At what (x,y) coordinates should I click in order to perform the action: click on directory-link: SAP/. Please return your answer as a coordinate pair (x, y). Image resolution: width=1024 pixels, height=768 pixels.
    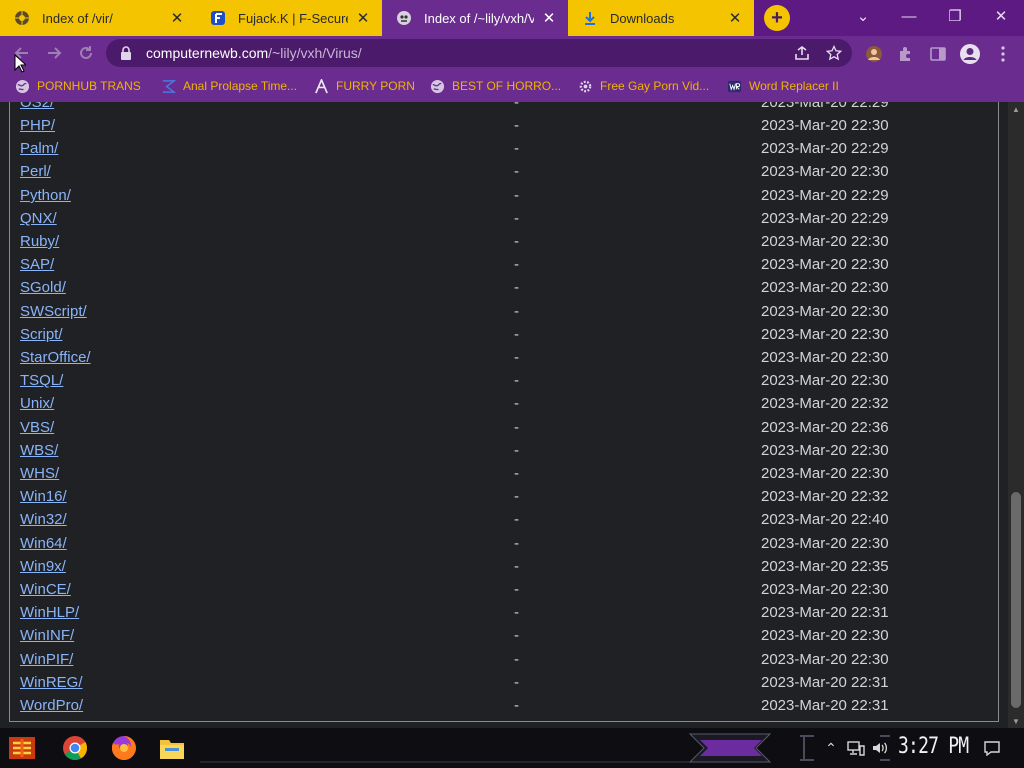
    Looking at the image, I should click on (37, 264).